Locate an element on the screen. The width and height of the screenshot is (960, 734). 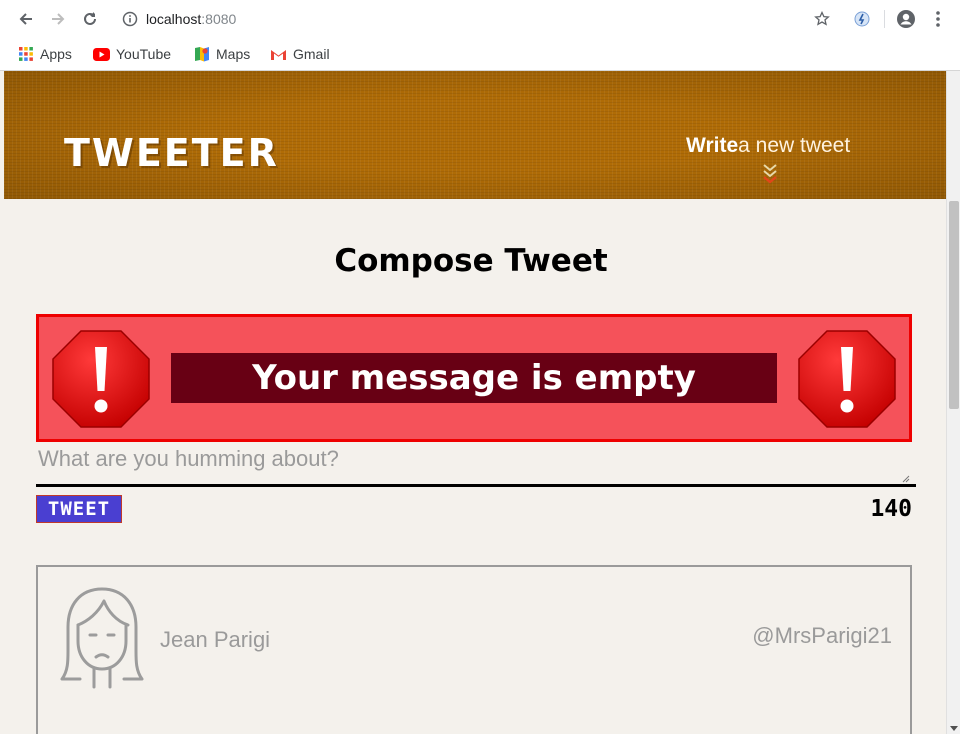
maps-icon is located at coordinates (202, 54).